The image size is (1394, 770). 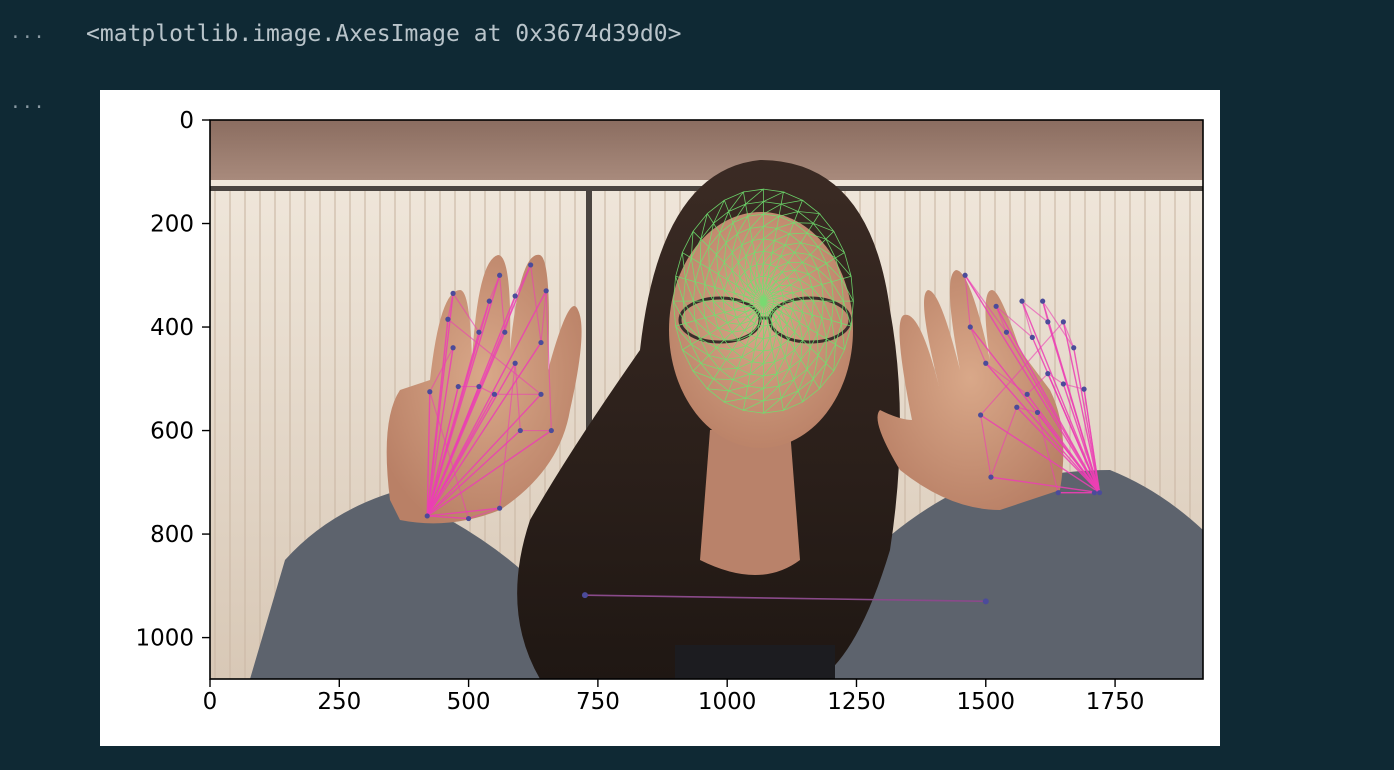 What do you see at coordinates (186, 121) in the screenshot?
I see `y-tick-label: 0` at bounding box center [186, 121].